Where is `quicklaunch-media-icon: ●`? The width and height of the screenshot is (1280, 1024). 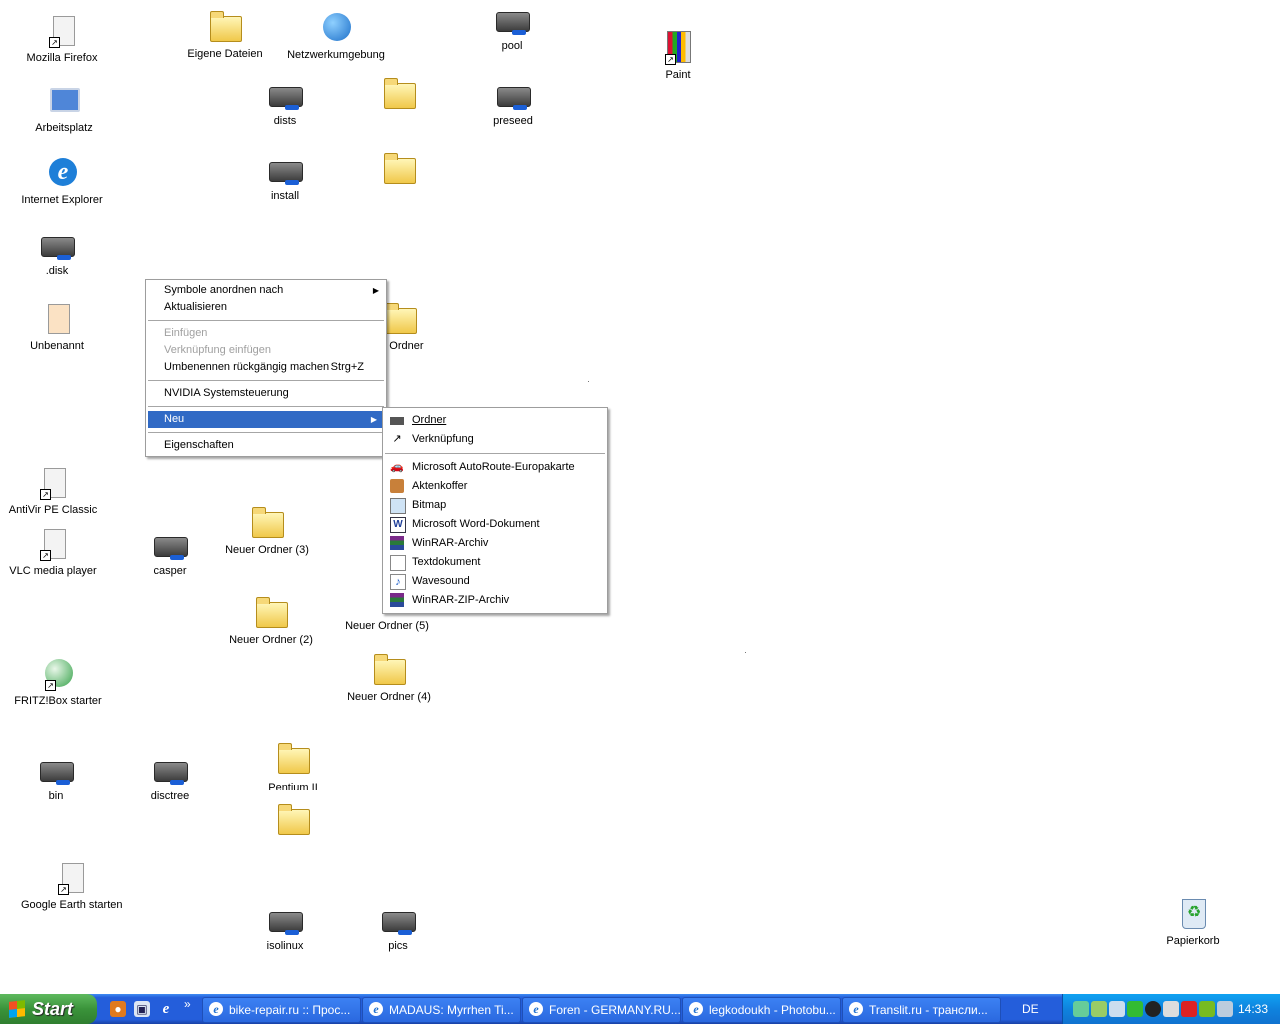 quicklaunch-media-icon: ● is located at coordinates (118, 1009).